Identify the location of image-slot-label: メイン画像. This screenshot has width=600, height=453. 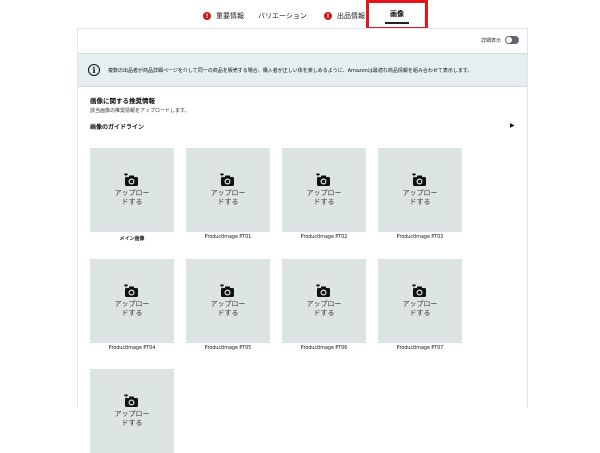
(132, 239).